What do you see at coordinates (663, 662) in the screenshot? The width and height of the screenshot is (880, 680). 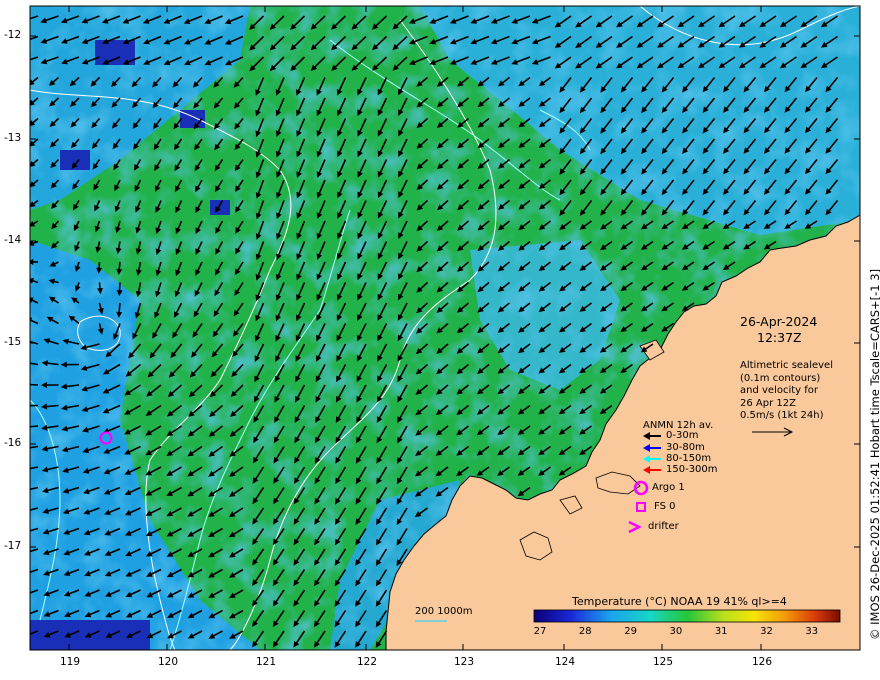 I see `longitude-tick-label: 125` at bounding box center [663, 662].